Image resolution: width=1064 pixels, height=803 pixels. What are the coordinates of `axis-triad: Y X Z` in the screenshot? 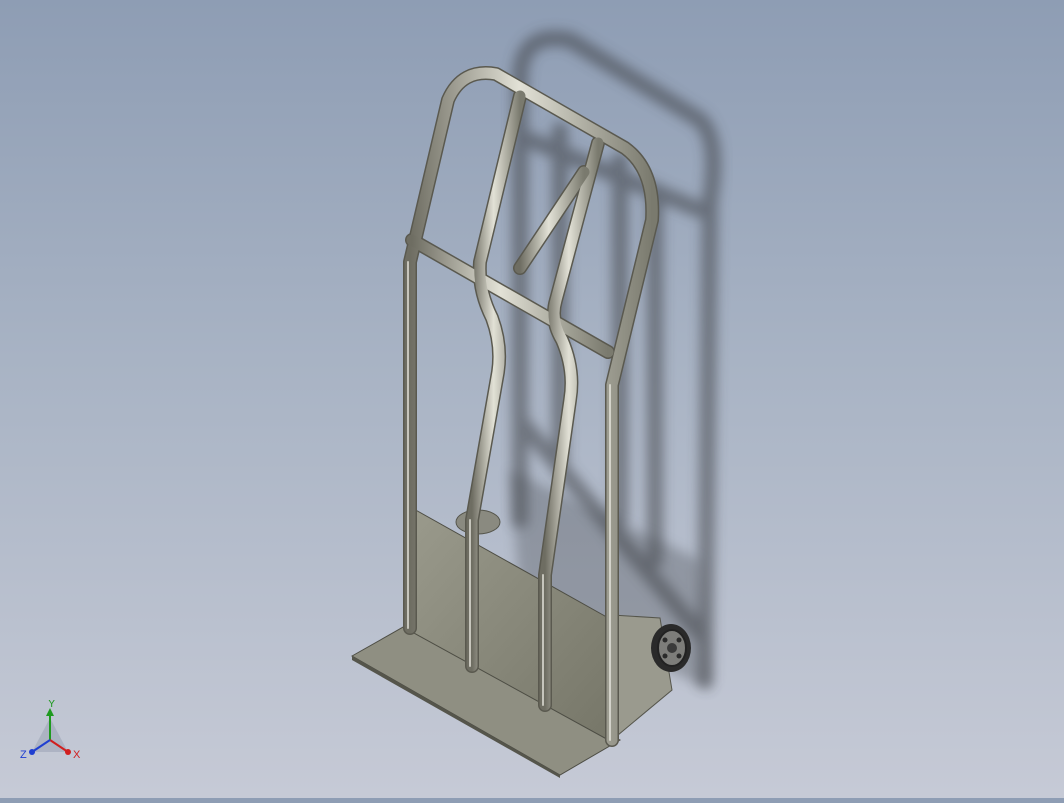 It's located at (53, 736).